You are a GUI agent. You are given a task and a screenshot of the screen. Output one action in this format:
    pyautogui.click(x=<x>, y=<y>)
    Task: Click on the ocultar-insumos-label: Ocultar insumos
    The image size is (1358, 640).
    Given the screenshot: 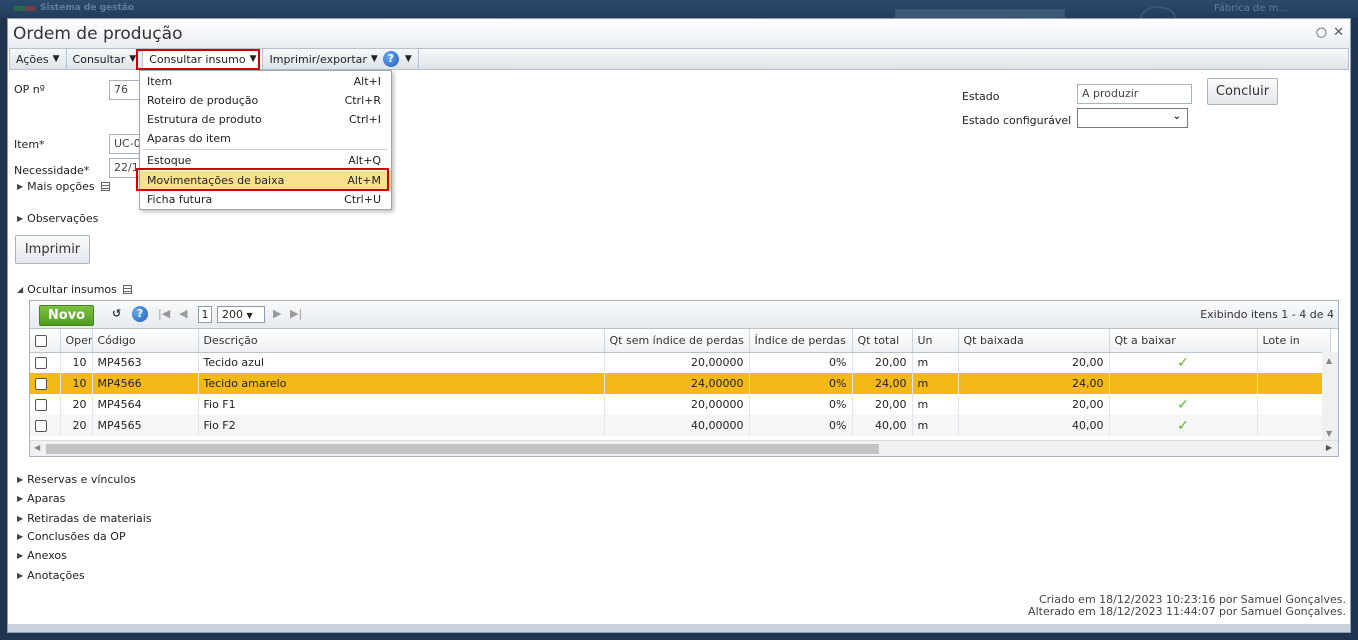 What is the action you would take?
    pyautogui.click(x=72, y=289)
    